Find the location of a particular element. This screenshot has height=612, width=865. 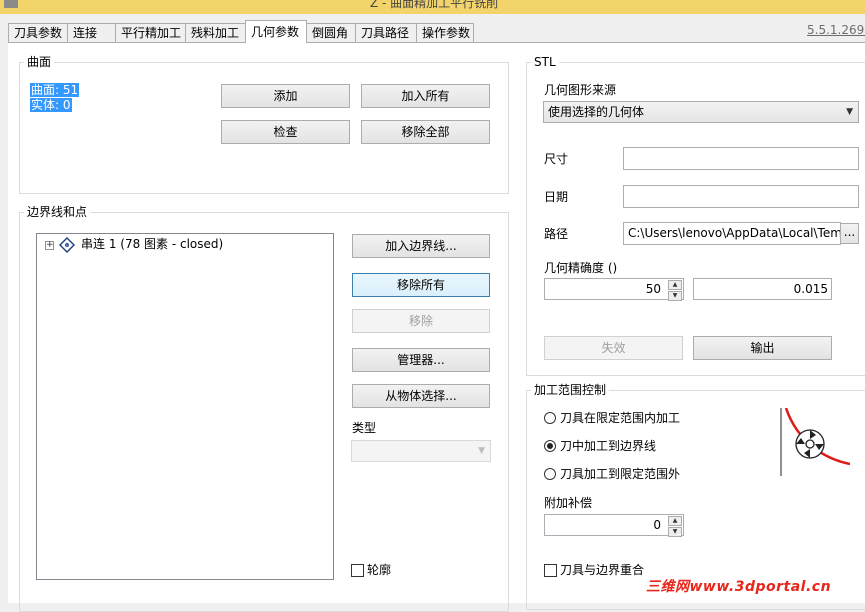

surface-count-text: 曲面: 51 is located at coordinates (55, 90).